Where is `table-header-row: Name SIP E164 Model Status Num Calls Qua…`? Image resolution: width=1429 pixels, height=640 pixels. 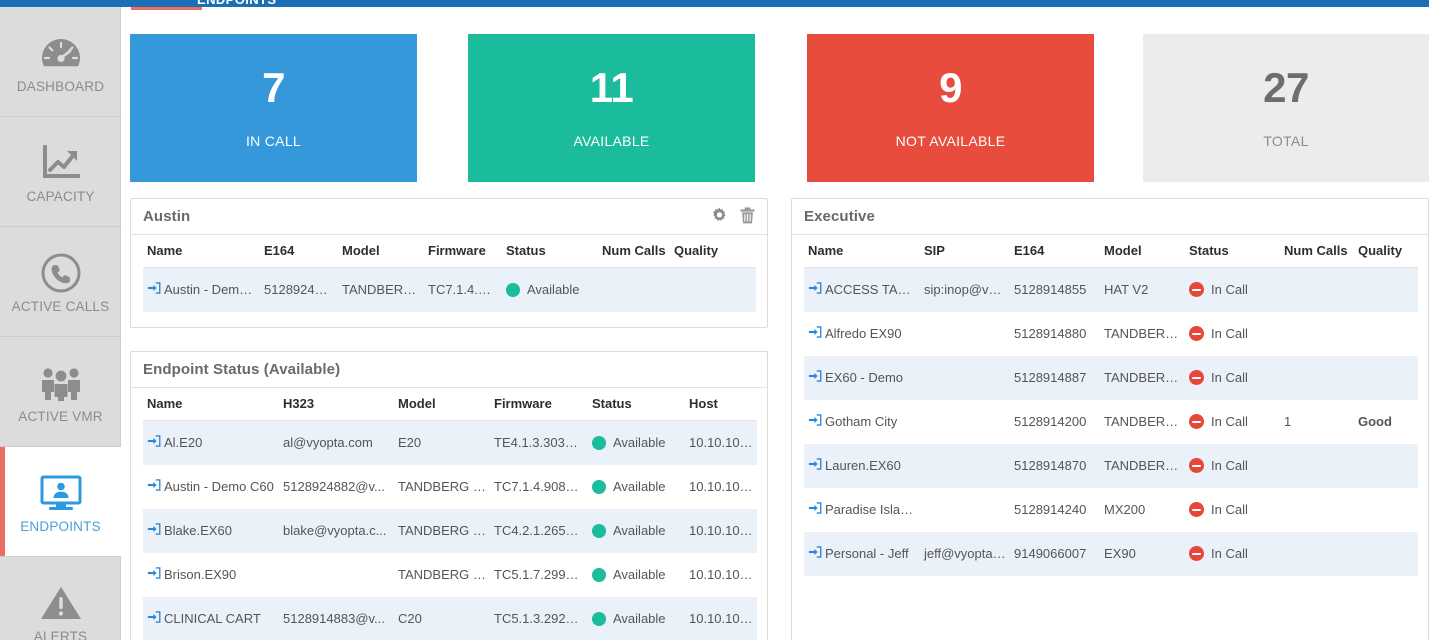
table-header-row: Name SIP E164 Model Status Num Calls Qua… is located at coordinates (1111, 251).